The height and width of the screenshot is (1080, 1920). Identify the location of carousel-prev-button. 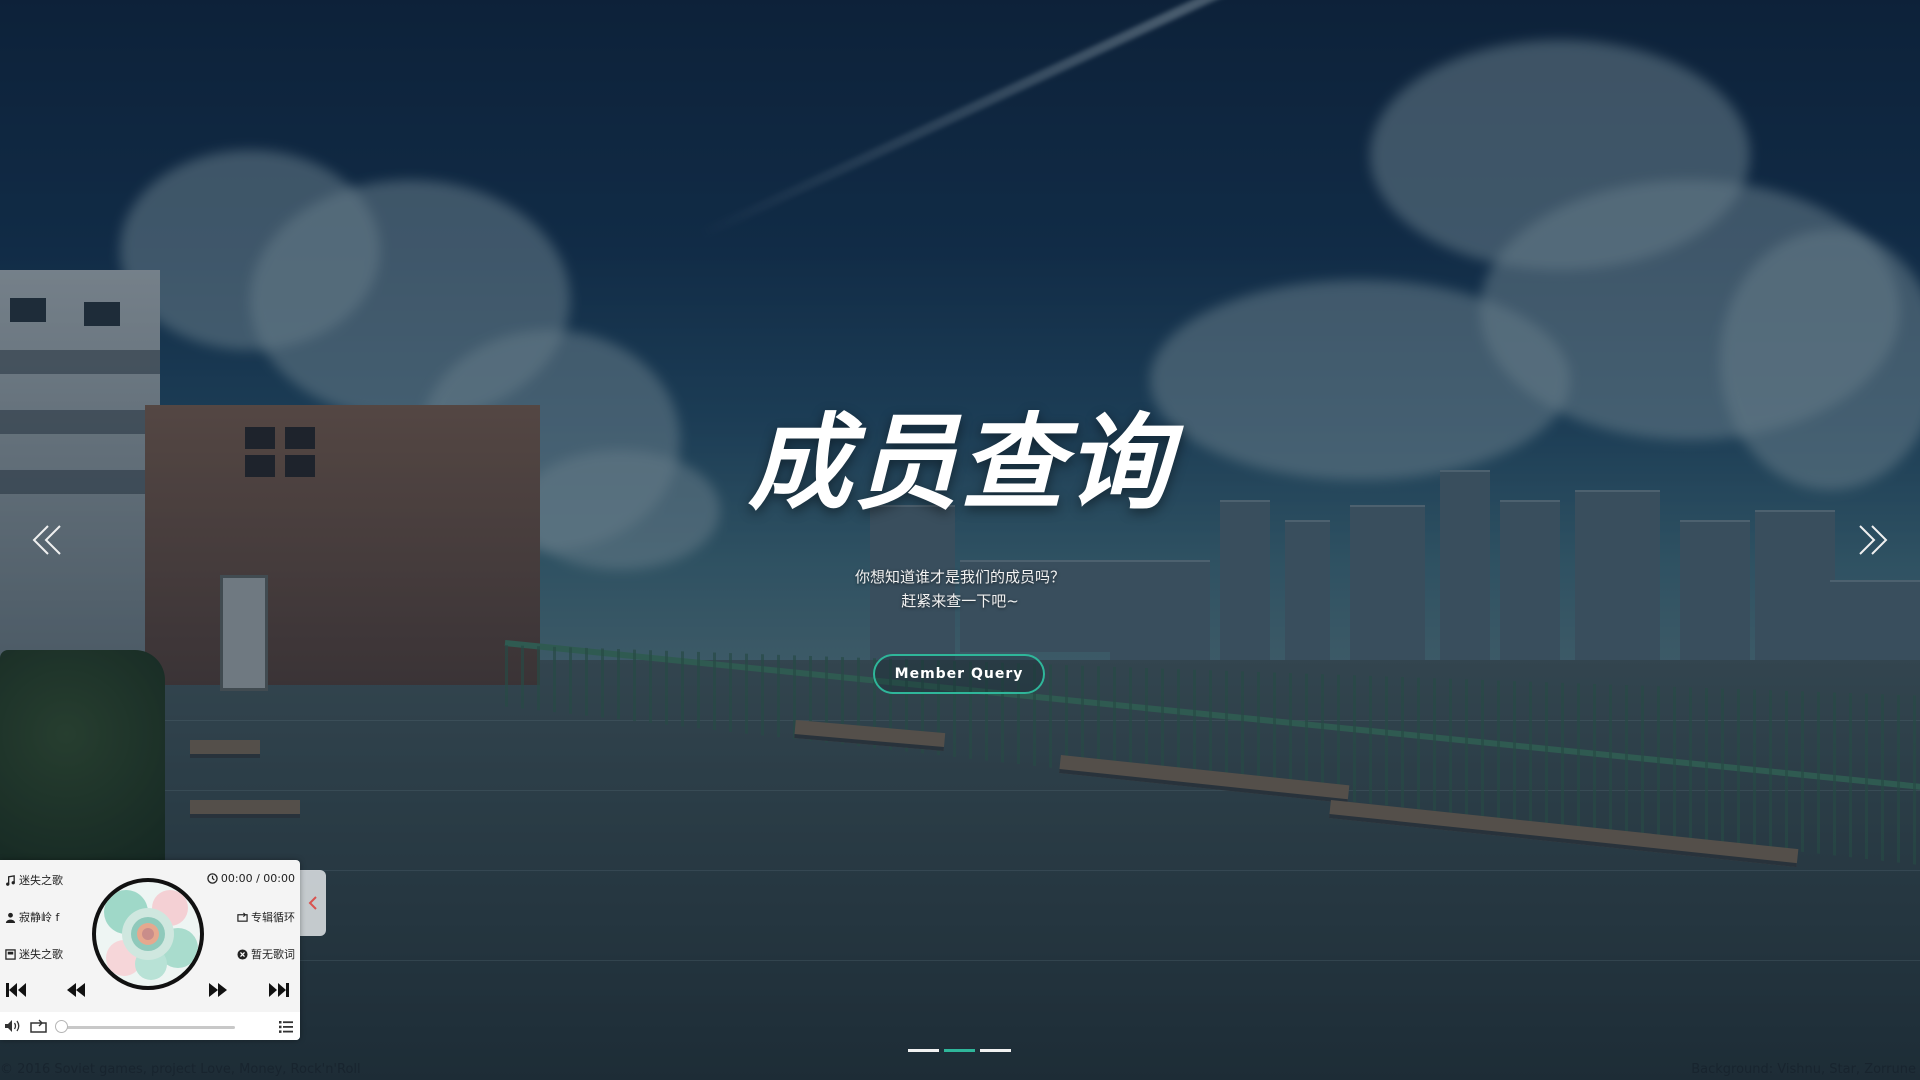
(48, 540).